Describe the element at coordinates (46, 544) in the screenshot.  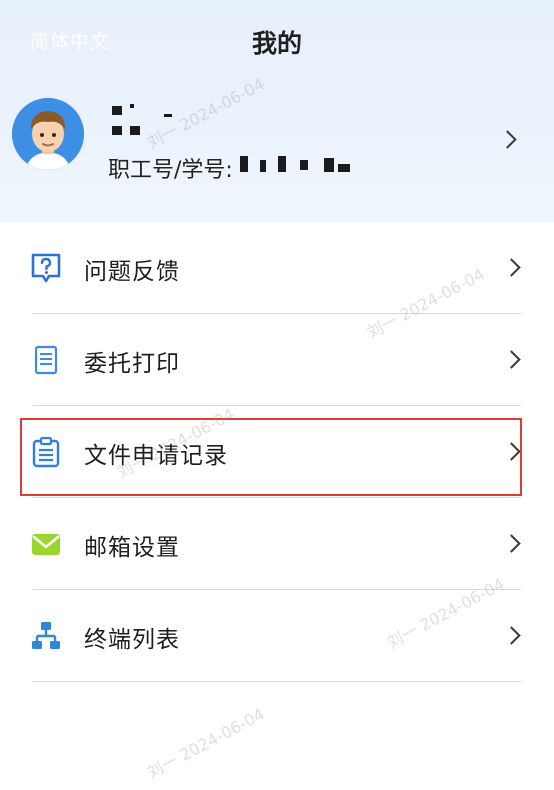
I see `mail-envelope-icon` at that location.